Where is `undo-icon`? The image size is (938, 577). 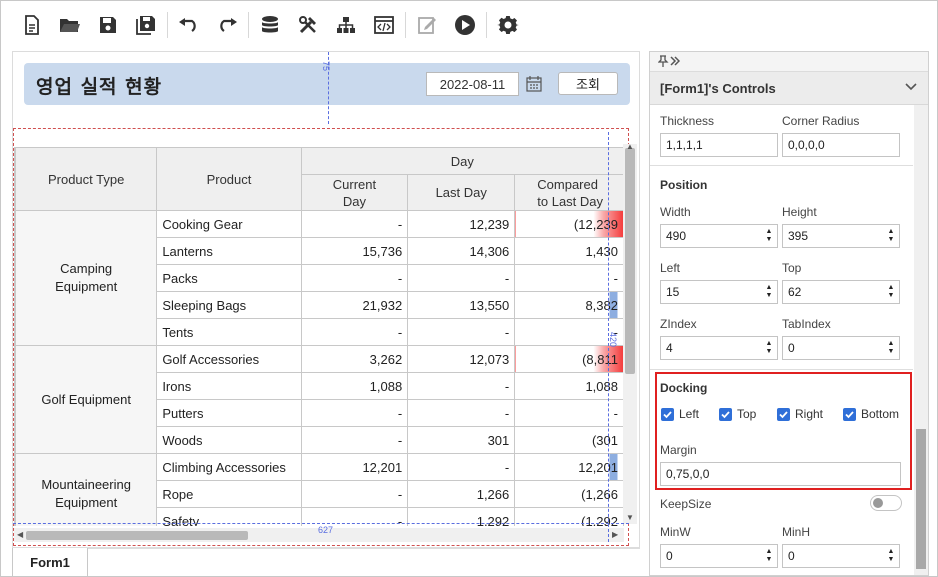 undo-icon is located at coordinates (189, 25).